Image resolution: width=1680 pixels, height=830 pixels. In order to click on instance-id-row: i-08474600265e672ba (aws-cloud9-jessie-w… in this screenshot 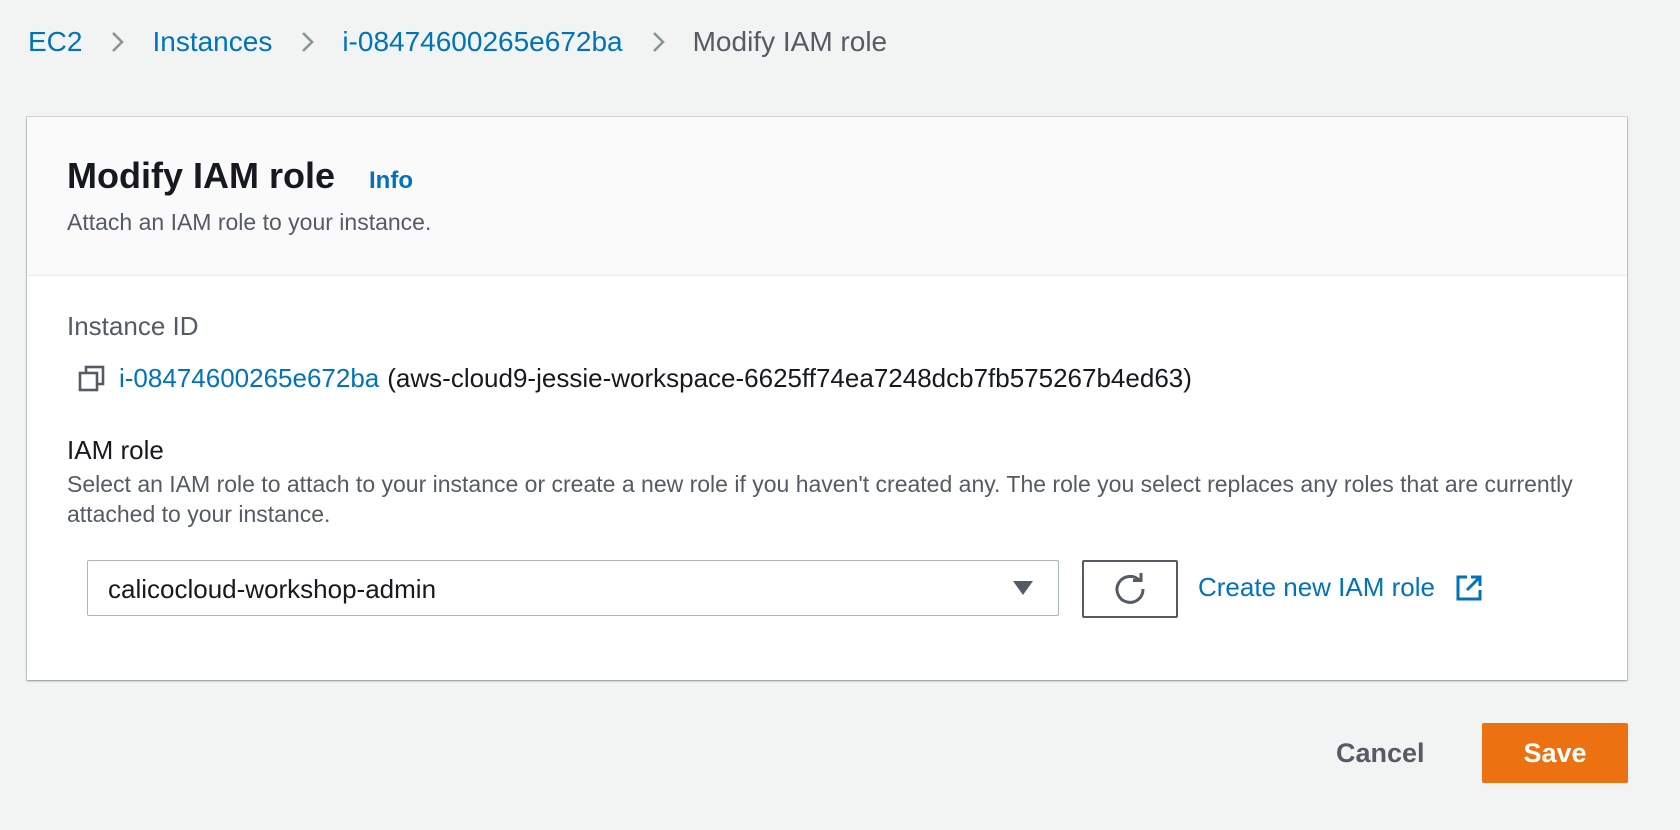, I will do `click(634, 378)`.